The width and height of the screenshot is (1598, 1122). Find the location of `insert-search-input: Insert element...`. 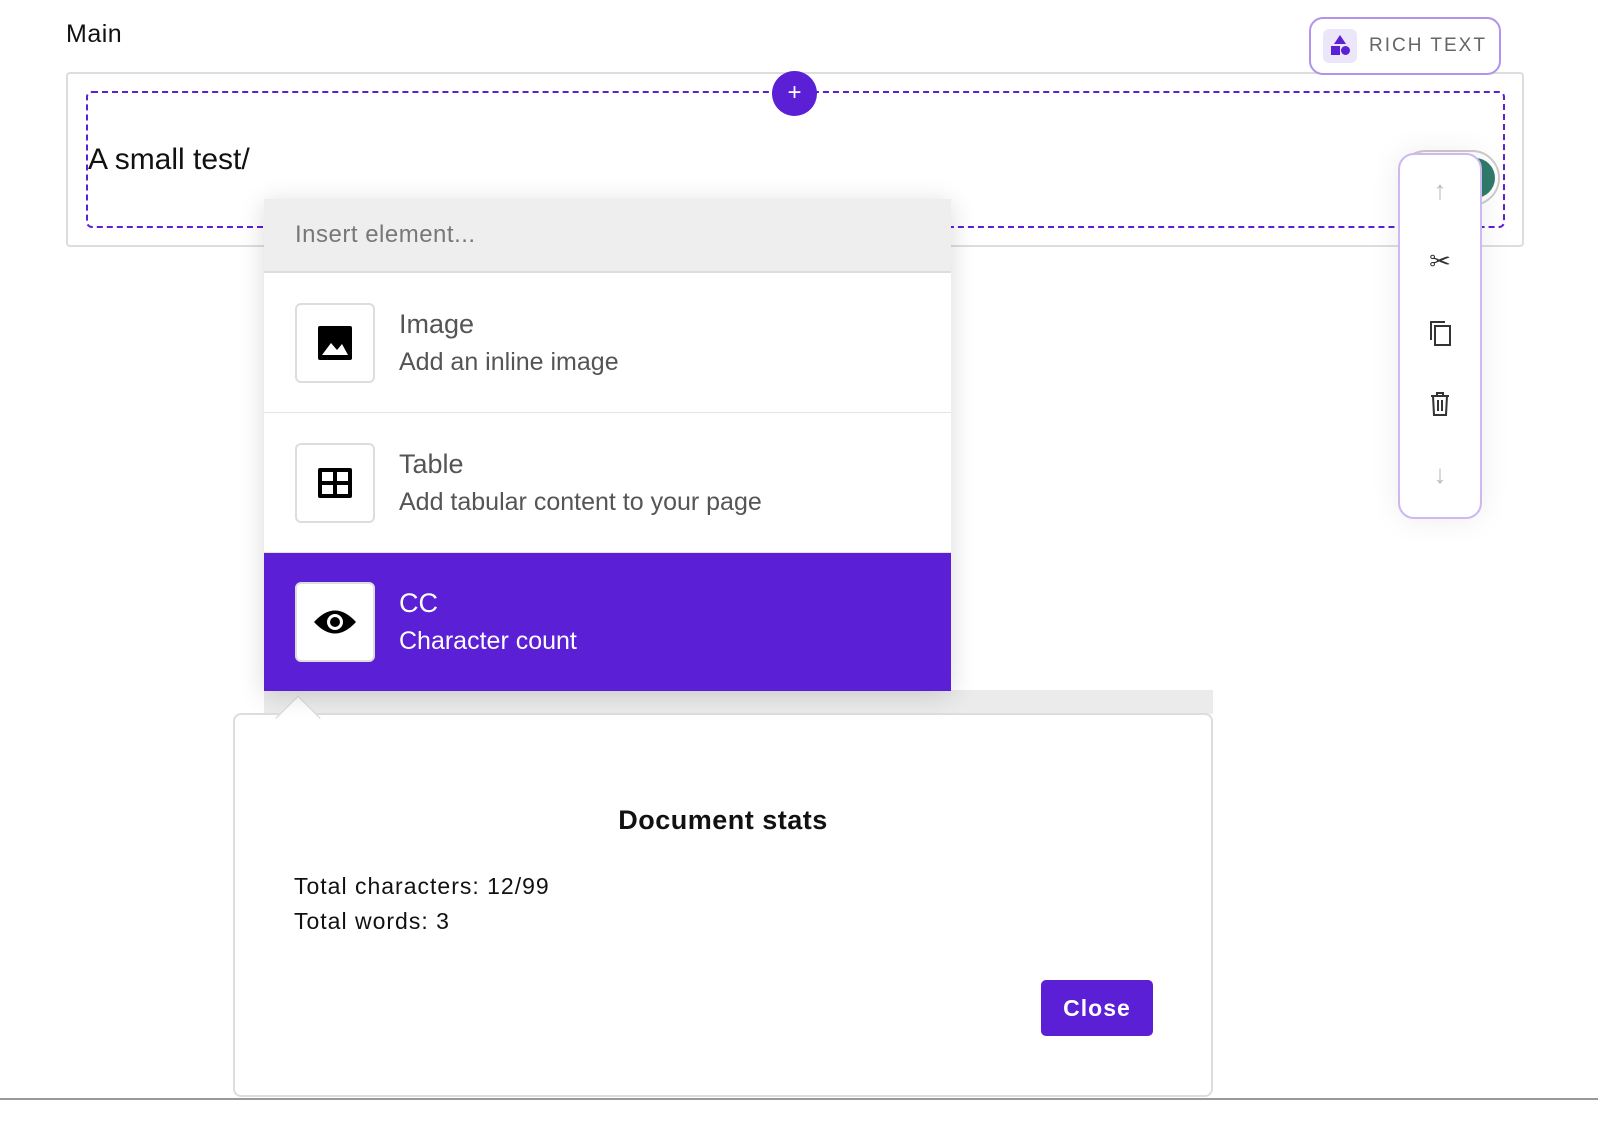

insert-search-input: Insert element... is located at coordinates (607, 236).